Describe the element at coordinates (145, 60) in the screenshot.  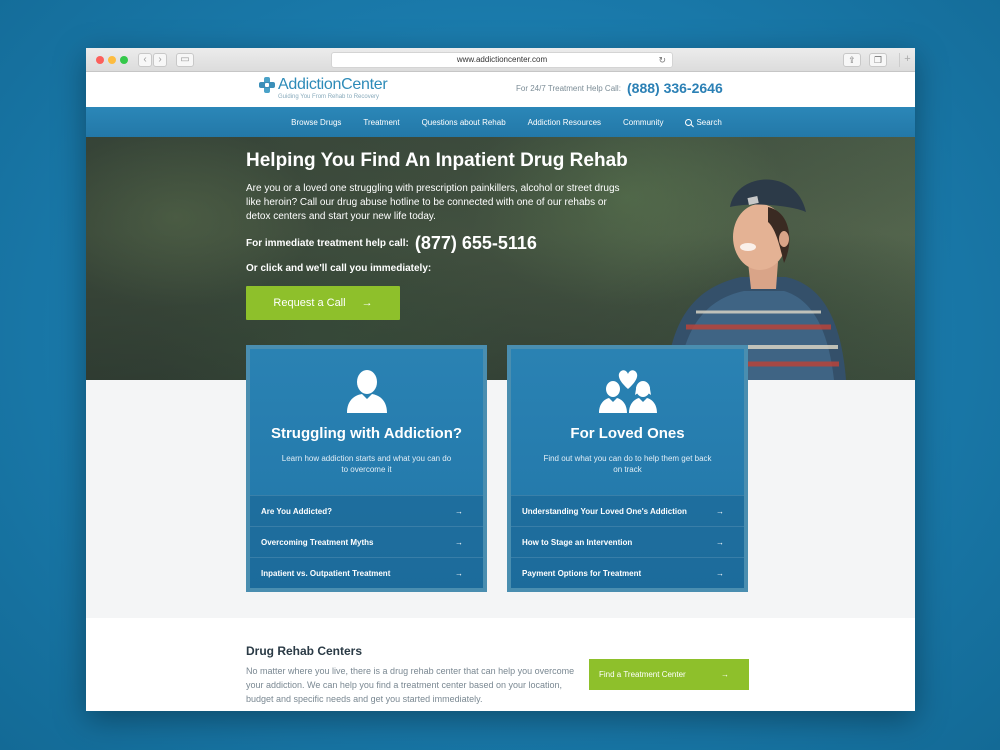
I see `back-icon: ‹` at that location.